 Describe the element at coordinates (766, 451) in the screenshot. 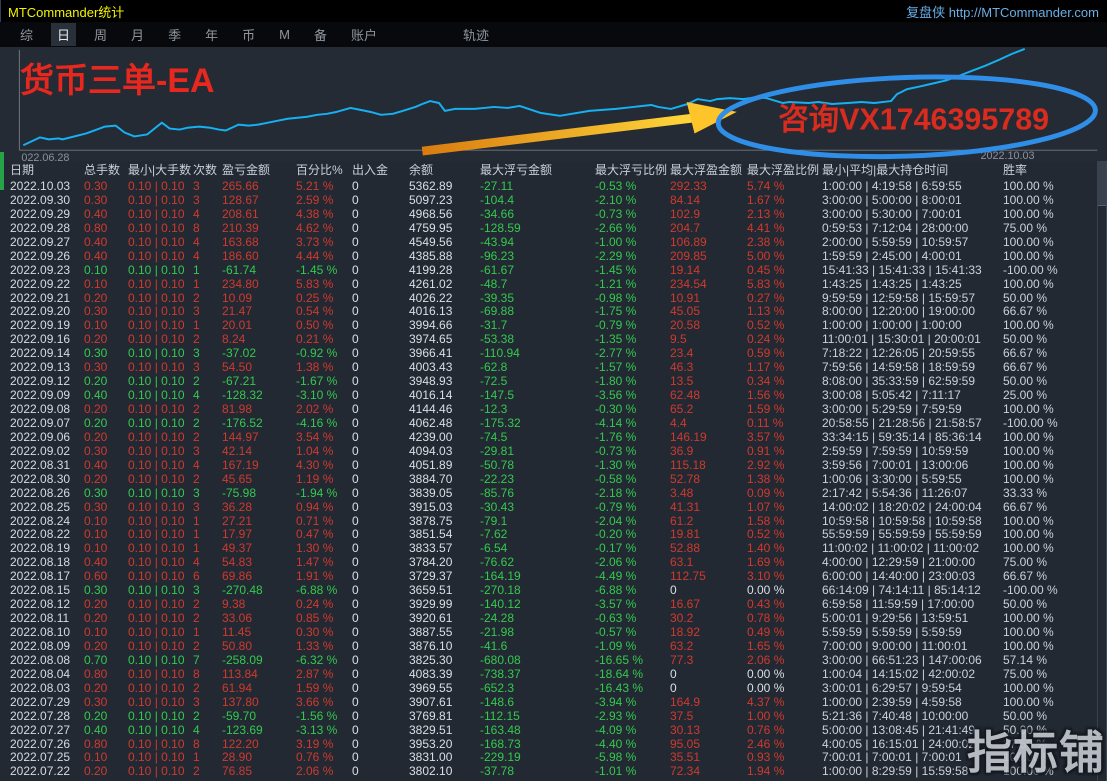

I see `cell: 0.91 %` at that location.